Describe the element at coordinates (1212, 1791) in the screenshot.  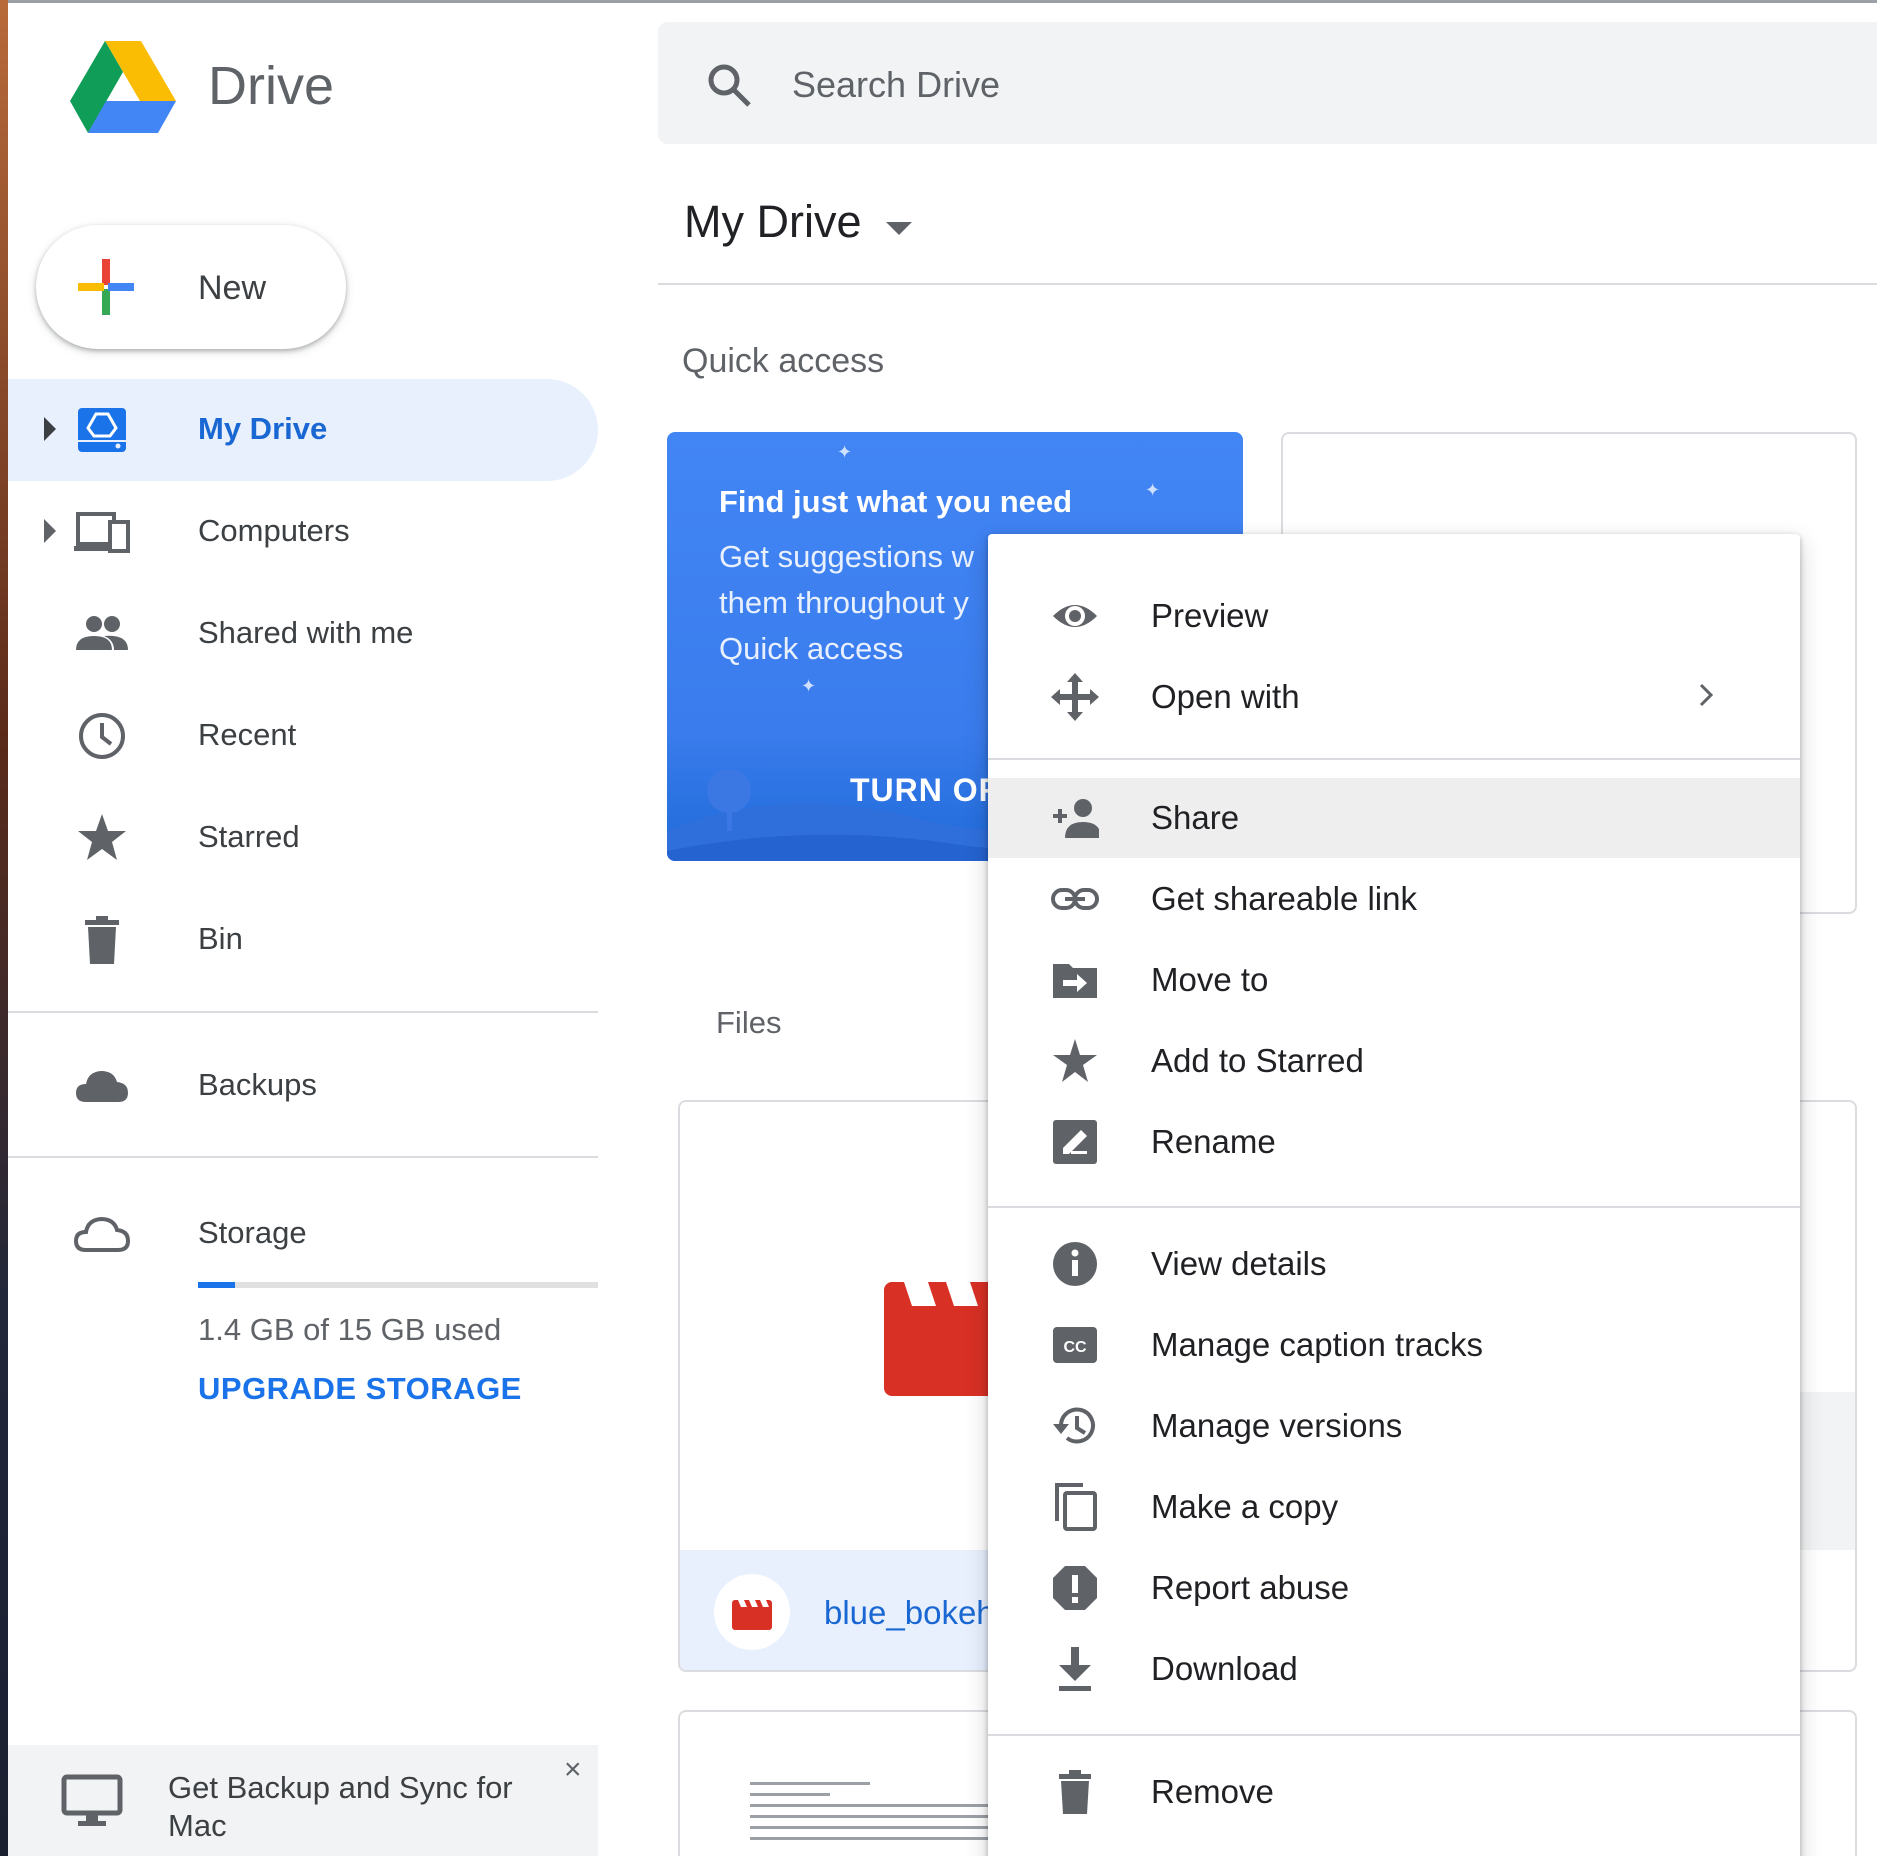
I see `menu-item-label: Remove` at that location.